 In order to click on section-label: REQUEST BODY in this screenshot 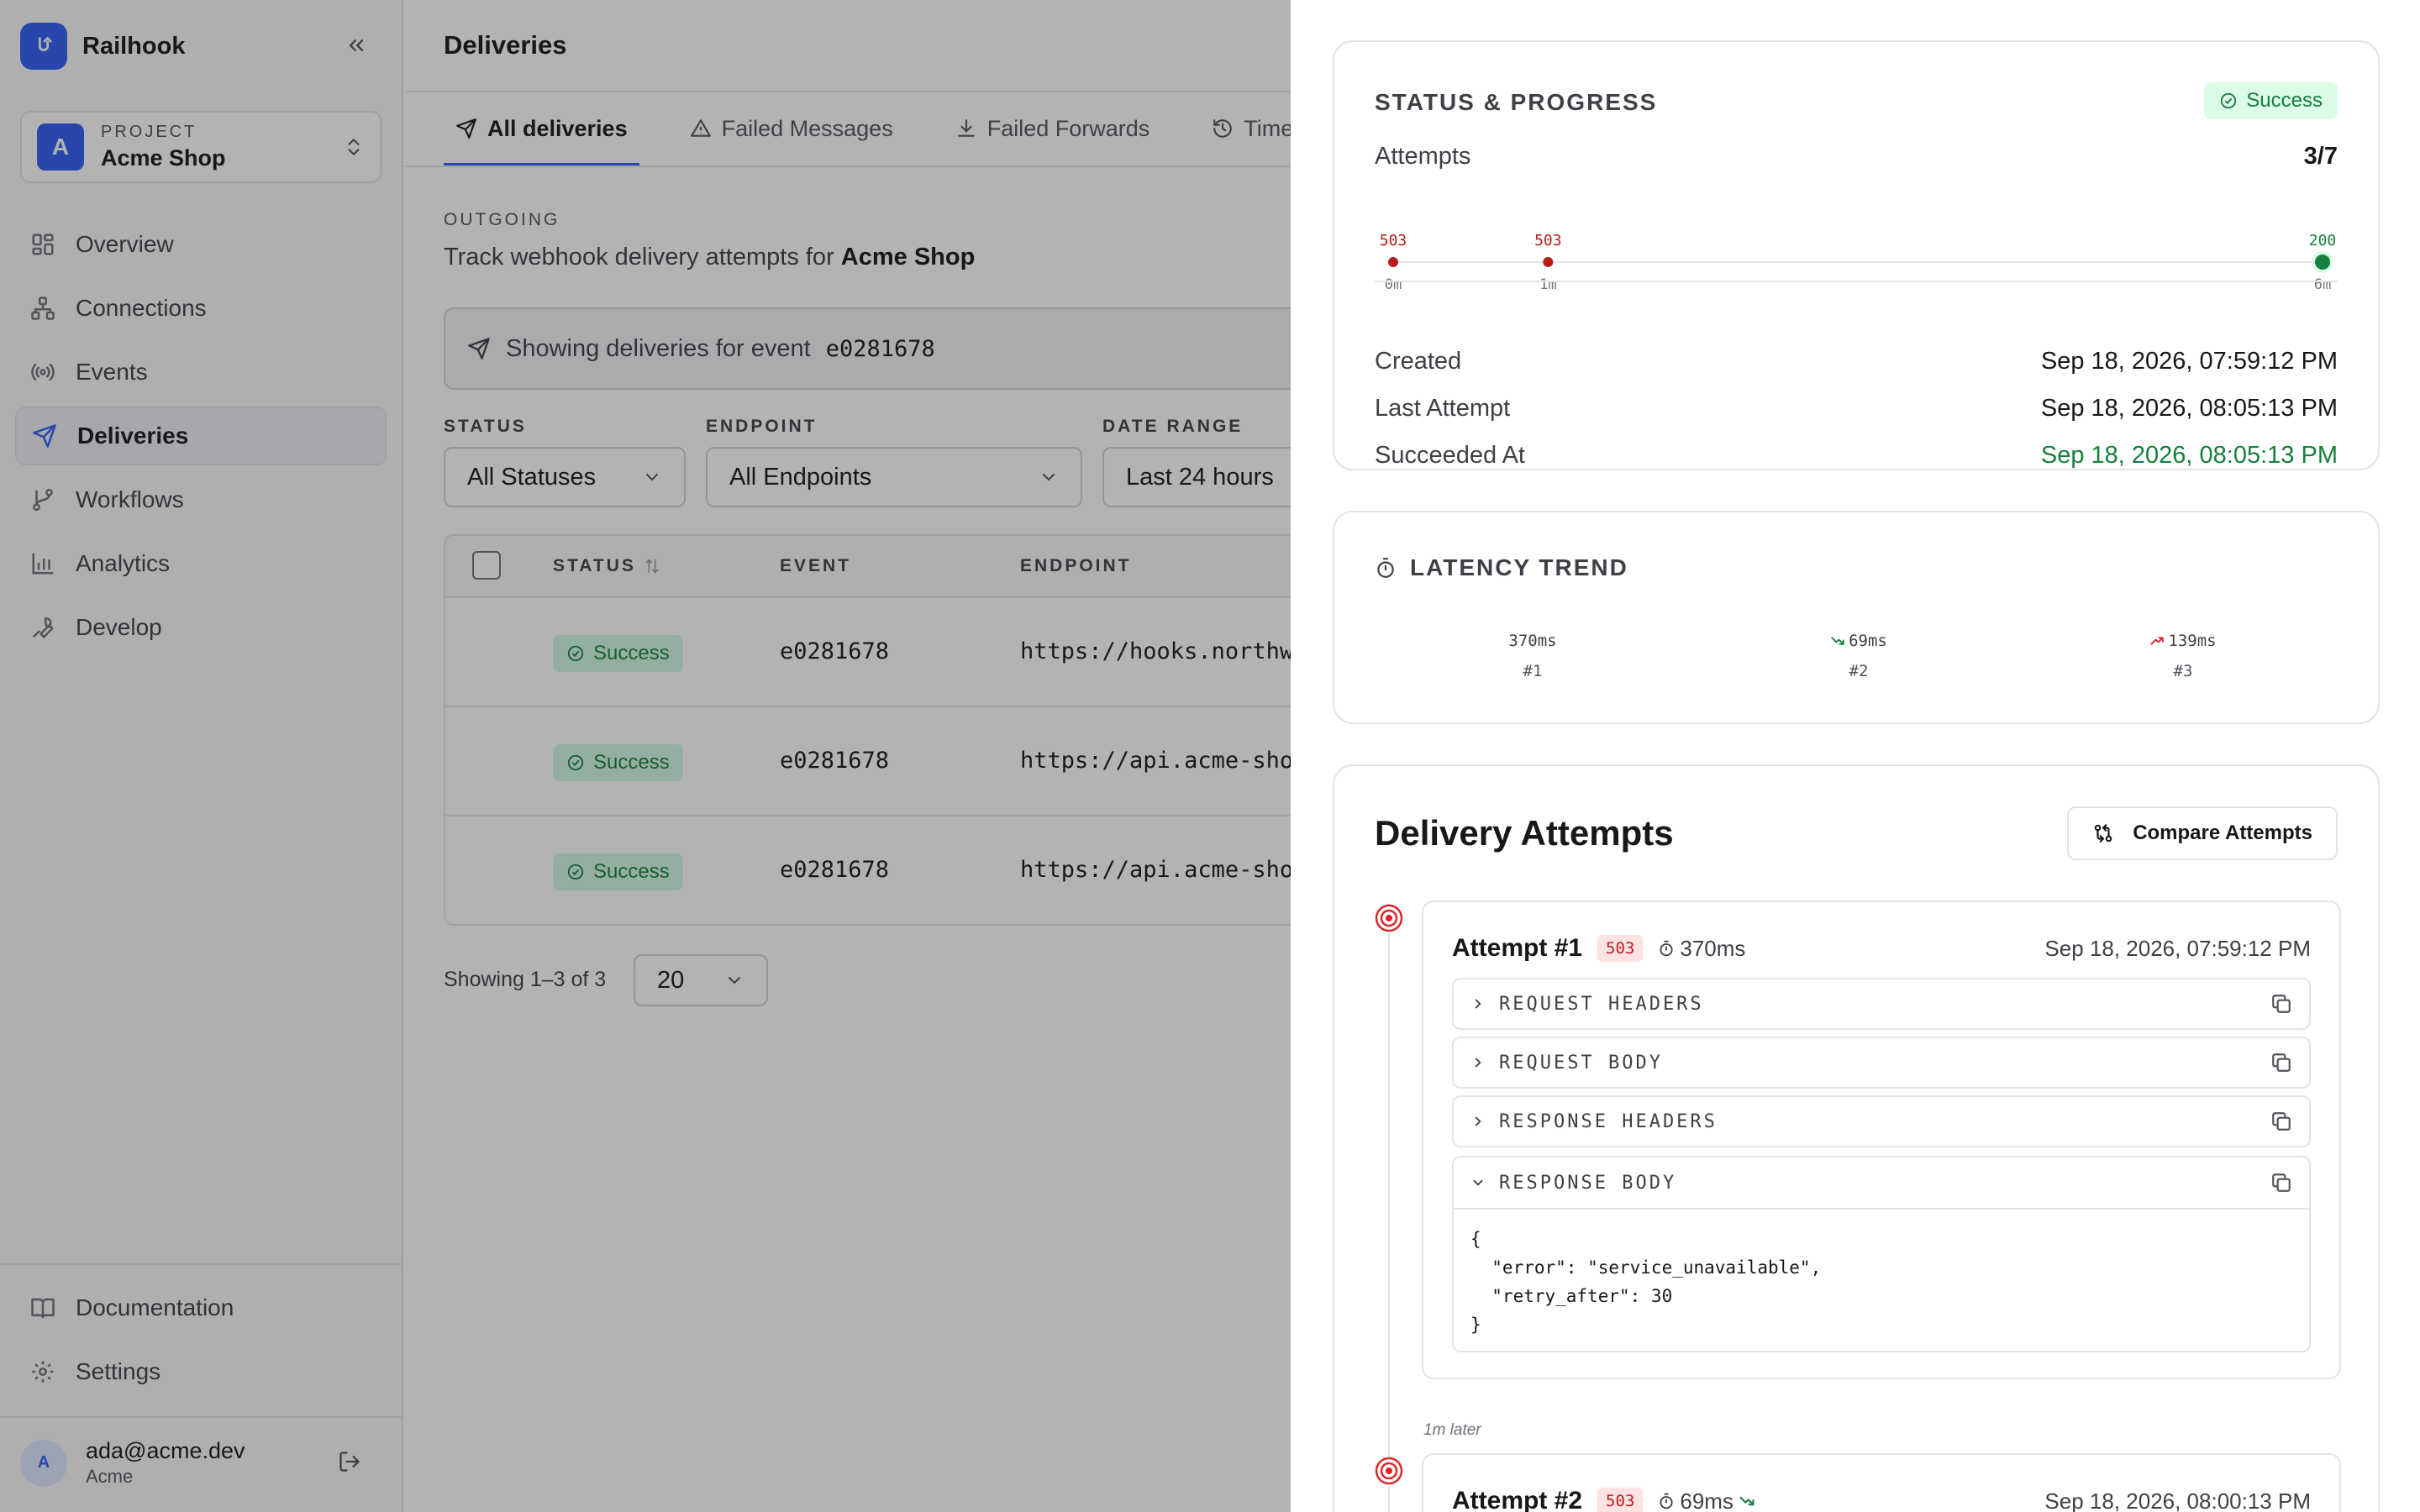, I will do `click(1581, 1063)`.